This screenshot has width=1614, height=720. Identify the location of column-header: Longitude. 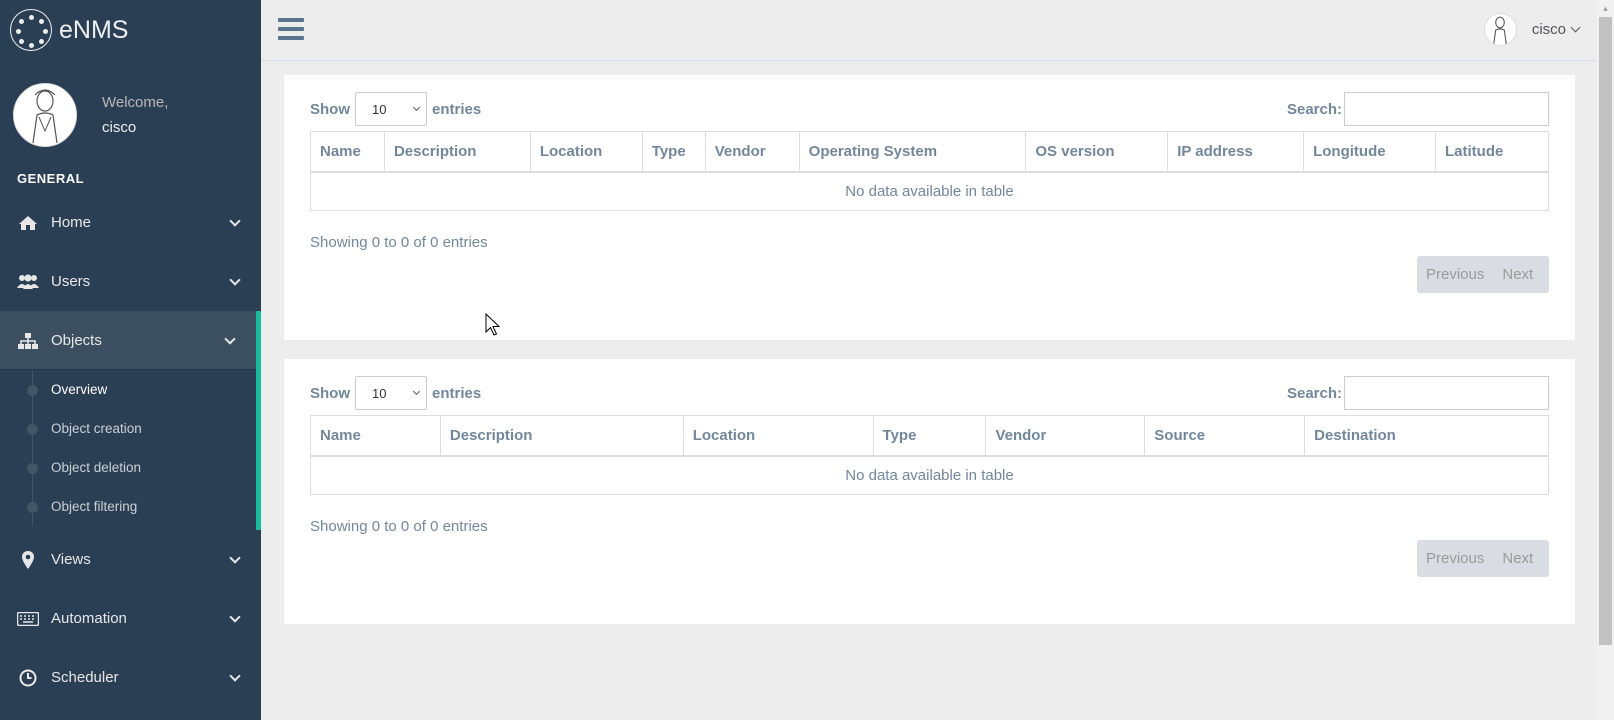
(1370, 152).